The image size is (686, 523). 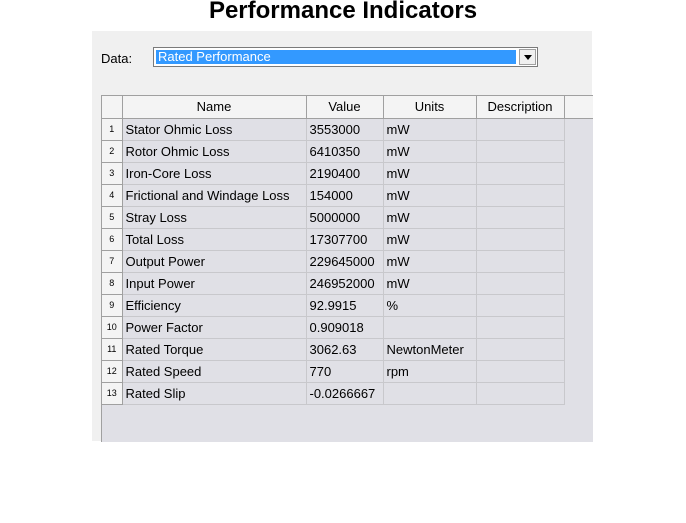 What do you see at coordinates (214, 371) in the screenshot?
I see `cell-name: Rated Speed` at bounding box center [214, 371].